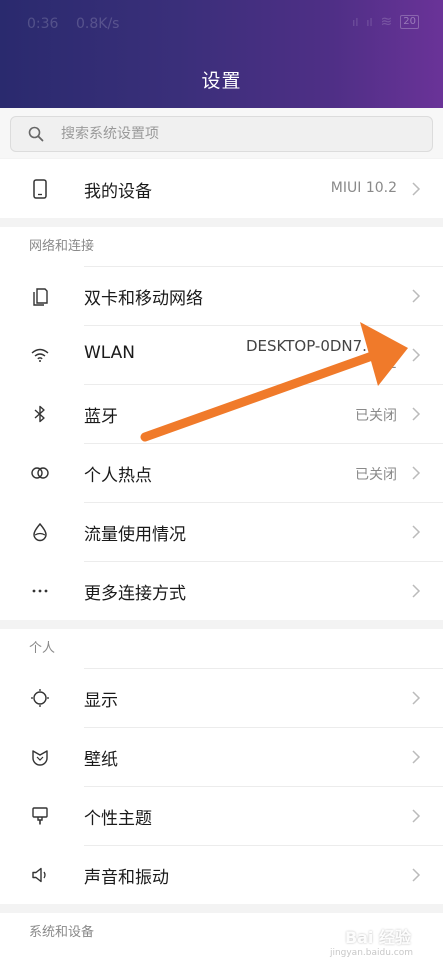 This screenshot has width=443, height=960. Describe the element at coordinates (369, 22) in the screenshot. I see `signal-icon-2: ıl` at that location.